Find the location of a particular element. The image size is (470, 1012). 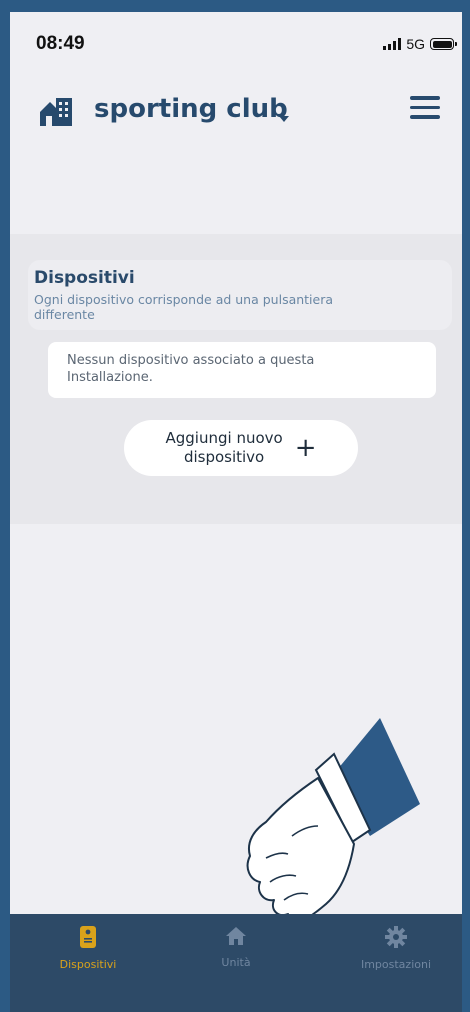

add-device-button: Aggiungi nuovo dispositivo + is located at coordinates (241, 448).